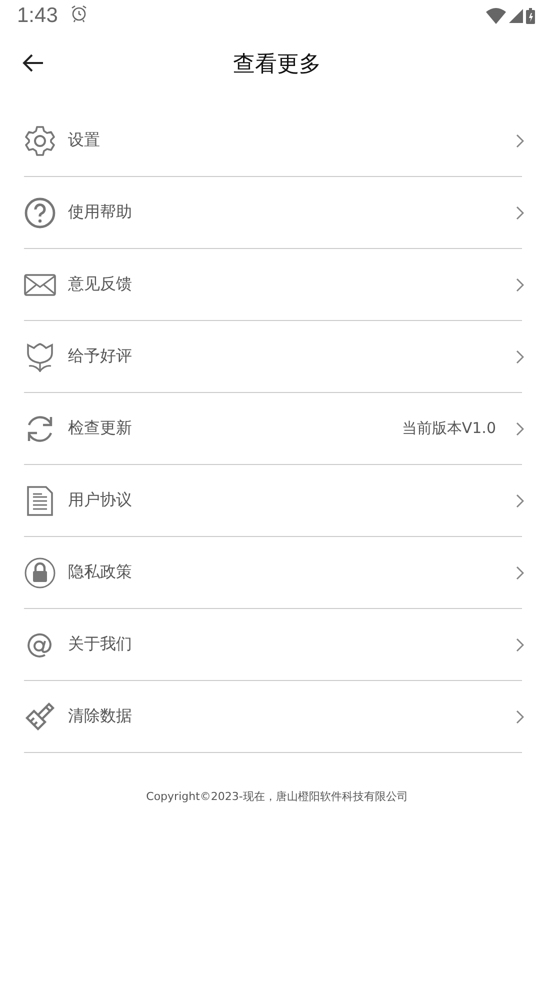  I want to click on menu-item: 意见反馈, so click(273, 285).